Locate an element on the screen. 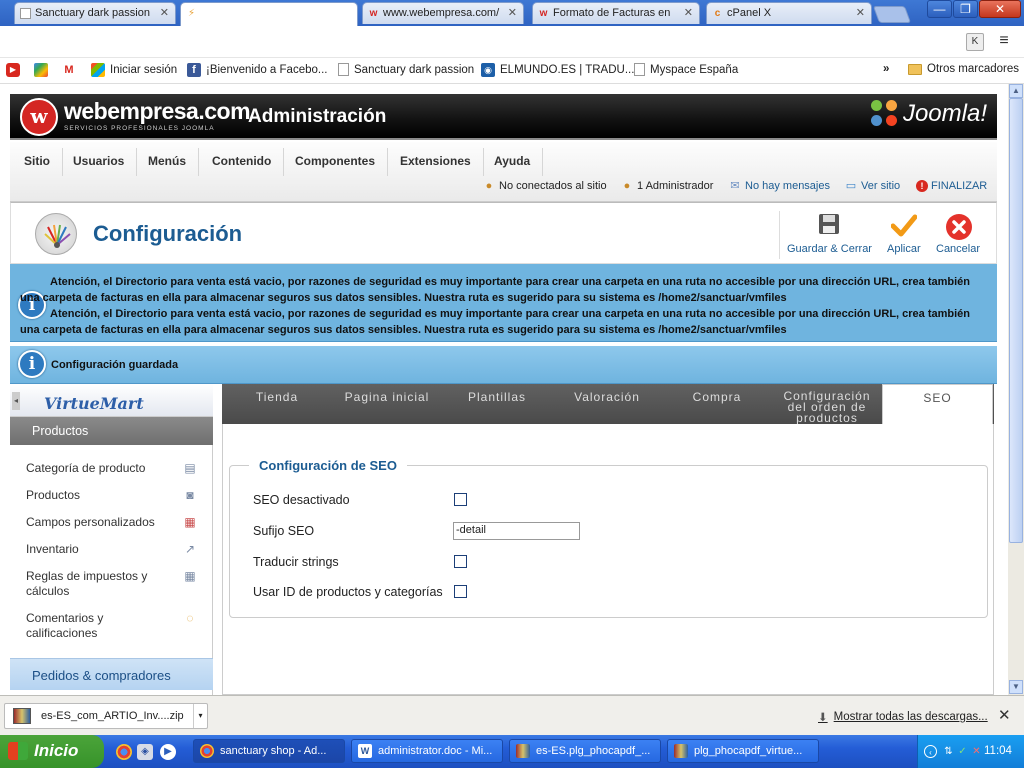 This screenshot has height=768, width=1024. translate-strings-checkbox is located at coordinates (460, 561).